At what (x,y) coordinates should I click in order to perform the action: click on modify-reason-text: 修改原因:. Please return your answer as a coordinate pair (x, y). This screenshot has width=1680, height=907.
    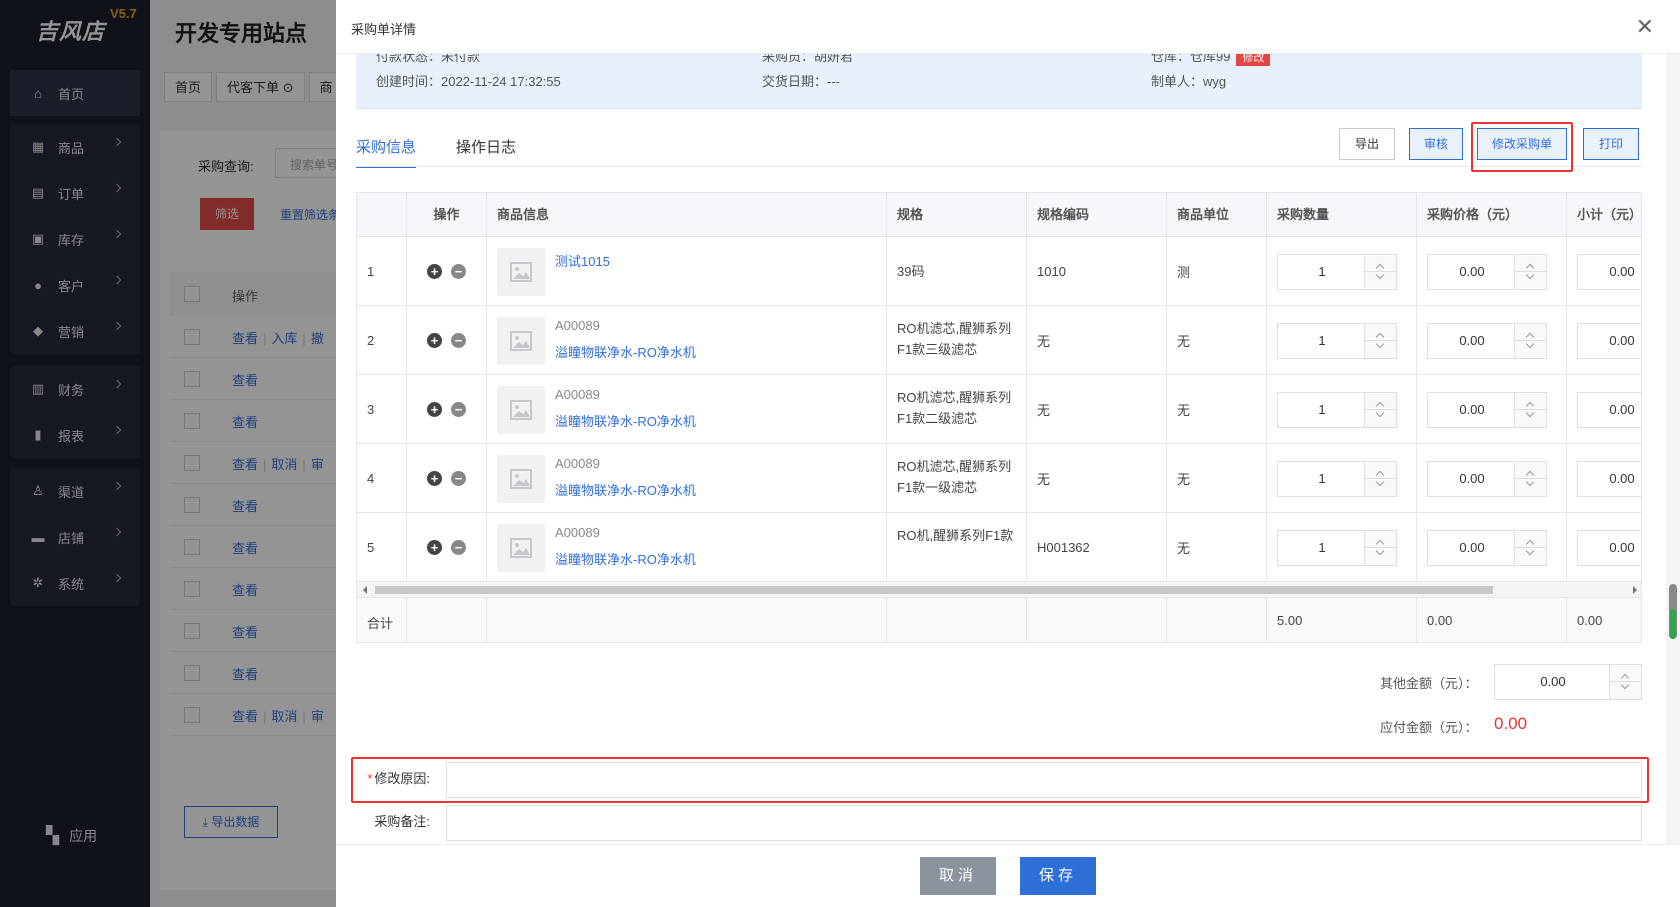
    Looking at the image, I should click on (402, 778).